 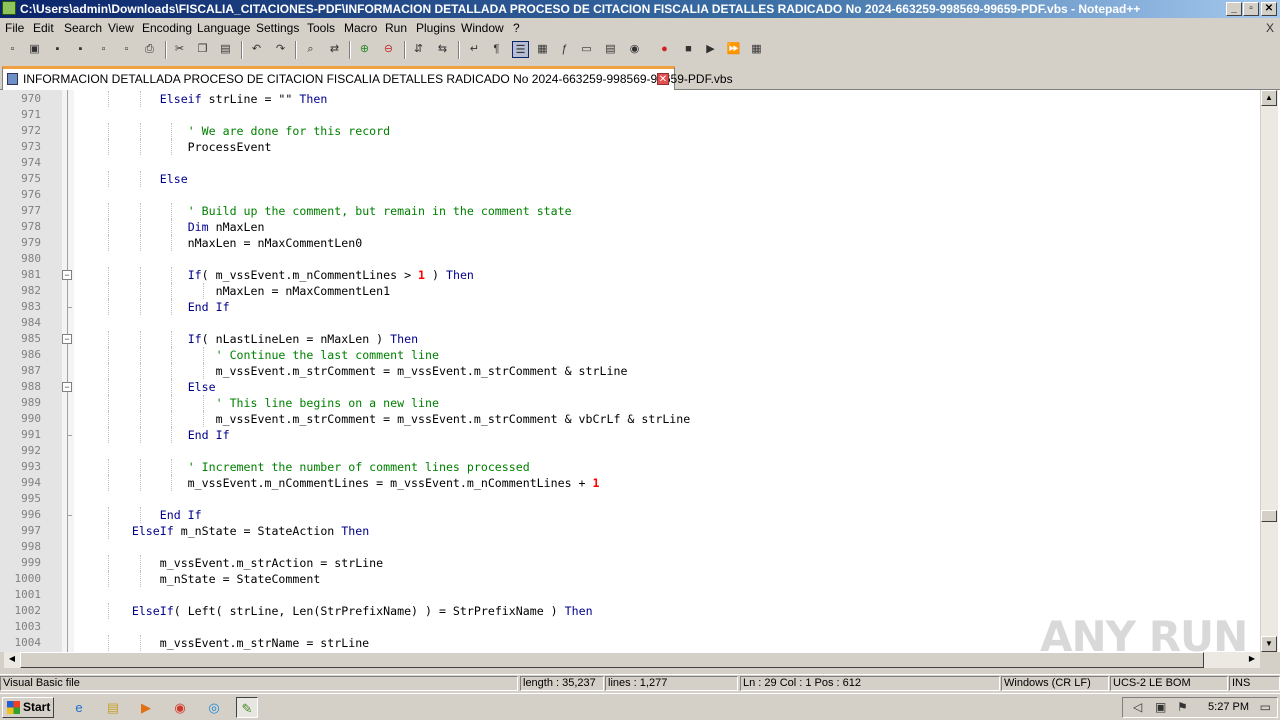 I want to click on code-line: 979 nMaxLen = nMaxCommentLen0, so click(x=630, y=243).